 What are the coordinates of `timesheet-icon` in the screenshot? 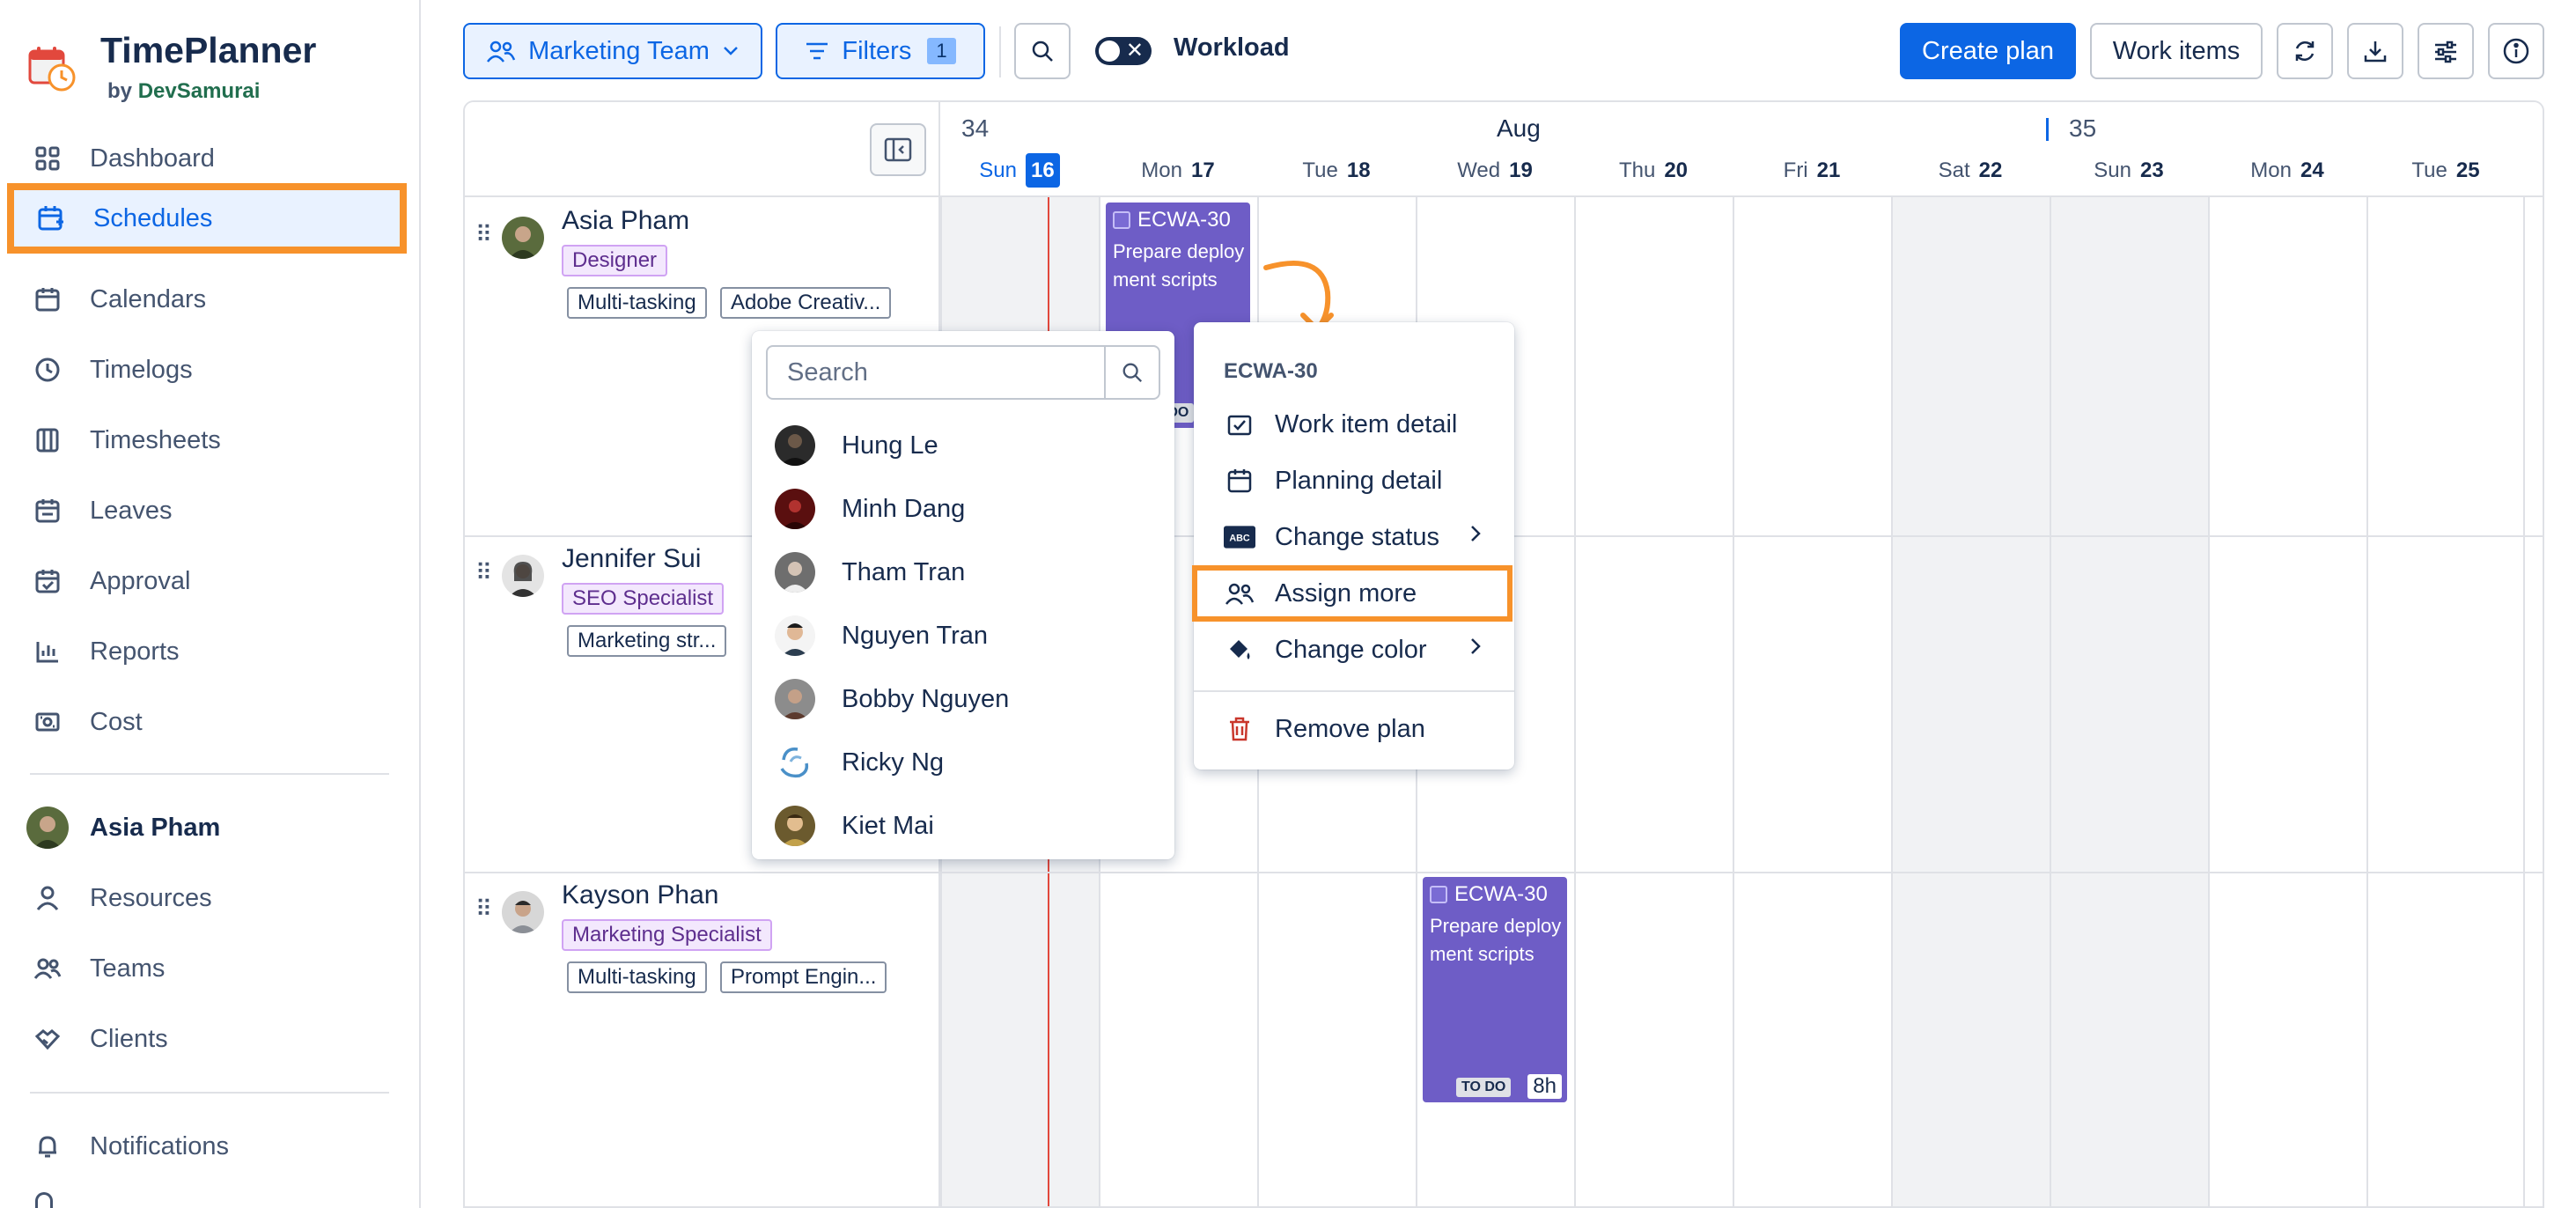 It's located at (47, 440).